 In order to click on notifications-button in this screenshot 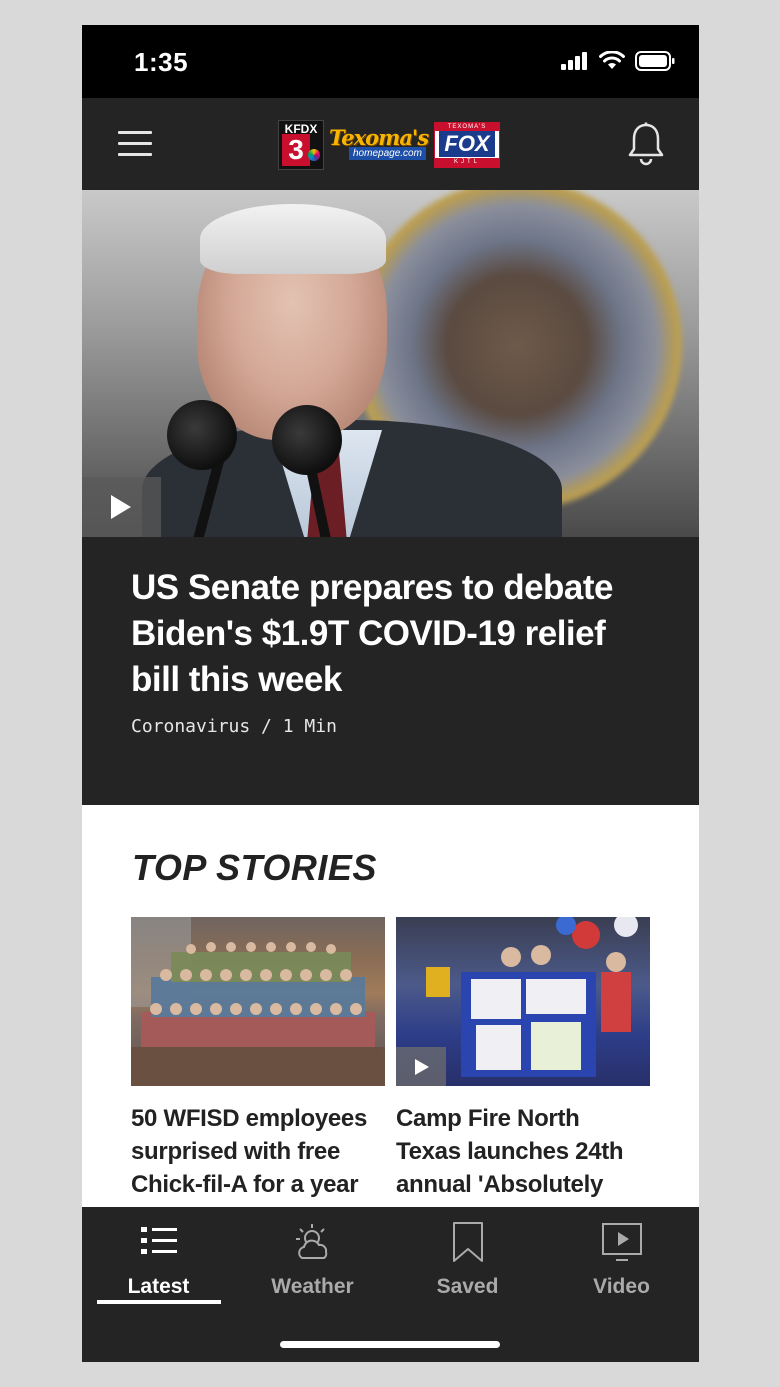, I will do `click(646, 144)`.